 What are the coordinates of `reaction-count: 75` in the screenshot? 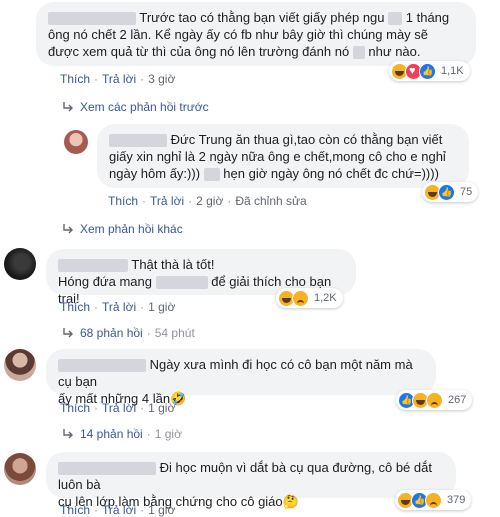 It's located at (466, 192).